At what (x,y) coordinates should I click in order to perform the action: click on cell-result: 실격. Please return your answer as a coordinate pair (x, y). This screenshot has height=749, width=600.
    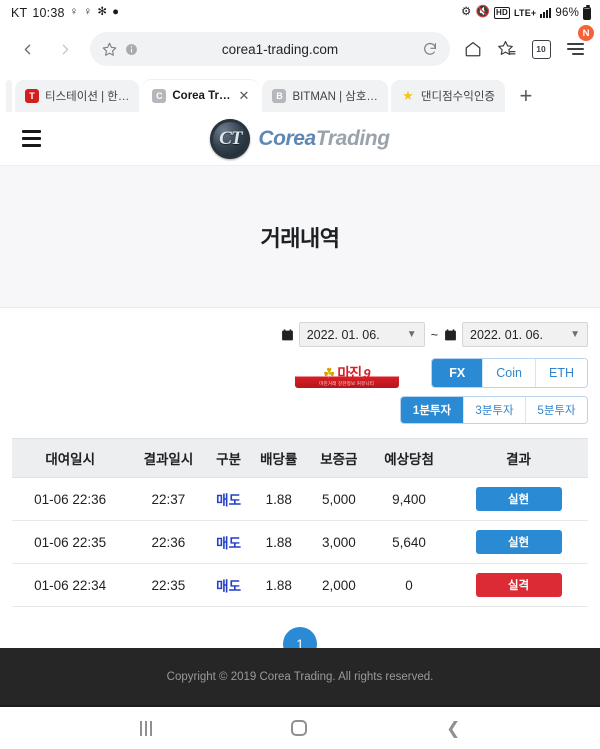
    Looking at the image, I should click on (518, 585).